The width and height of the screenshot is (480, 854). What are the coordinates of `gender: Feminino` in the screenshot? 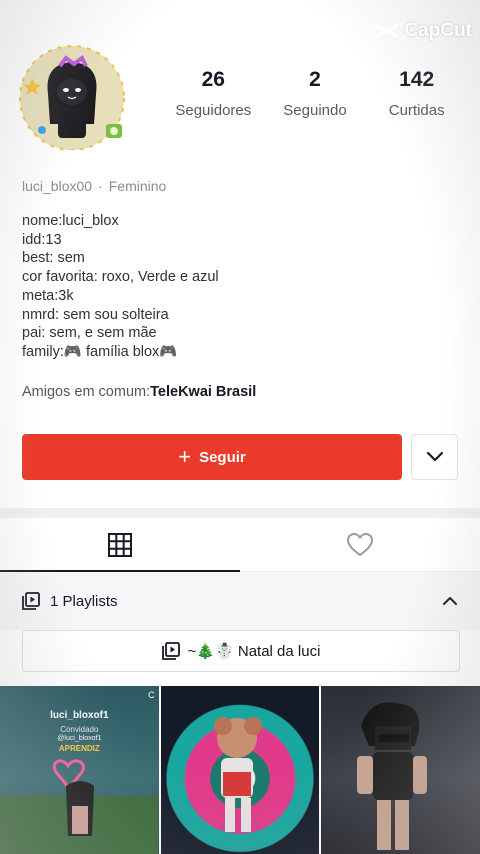 It's located at (137, 186).